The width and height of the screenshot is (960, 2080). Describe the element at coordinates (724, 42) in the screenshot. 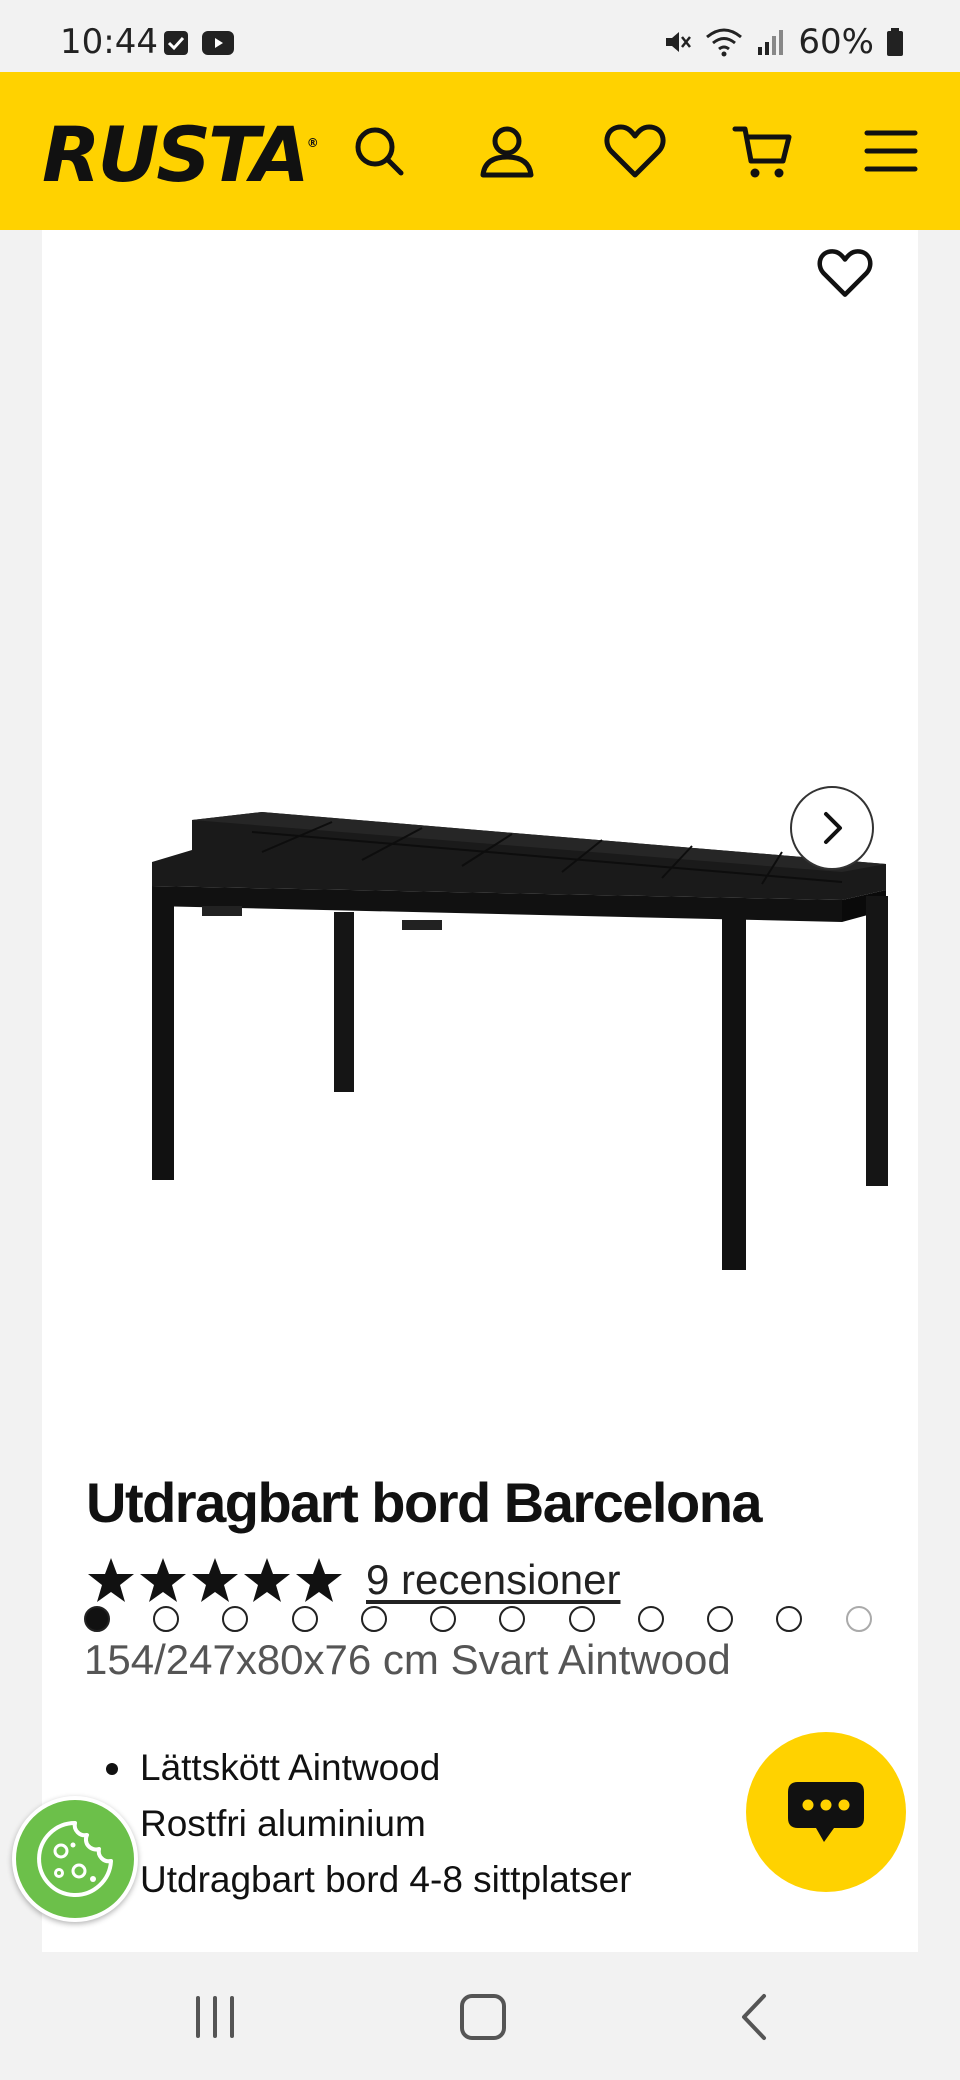

I see `wifi-icon` at that location.